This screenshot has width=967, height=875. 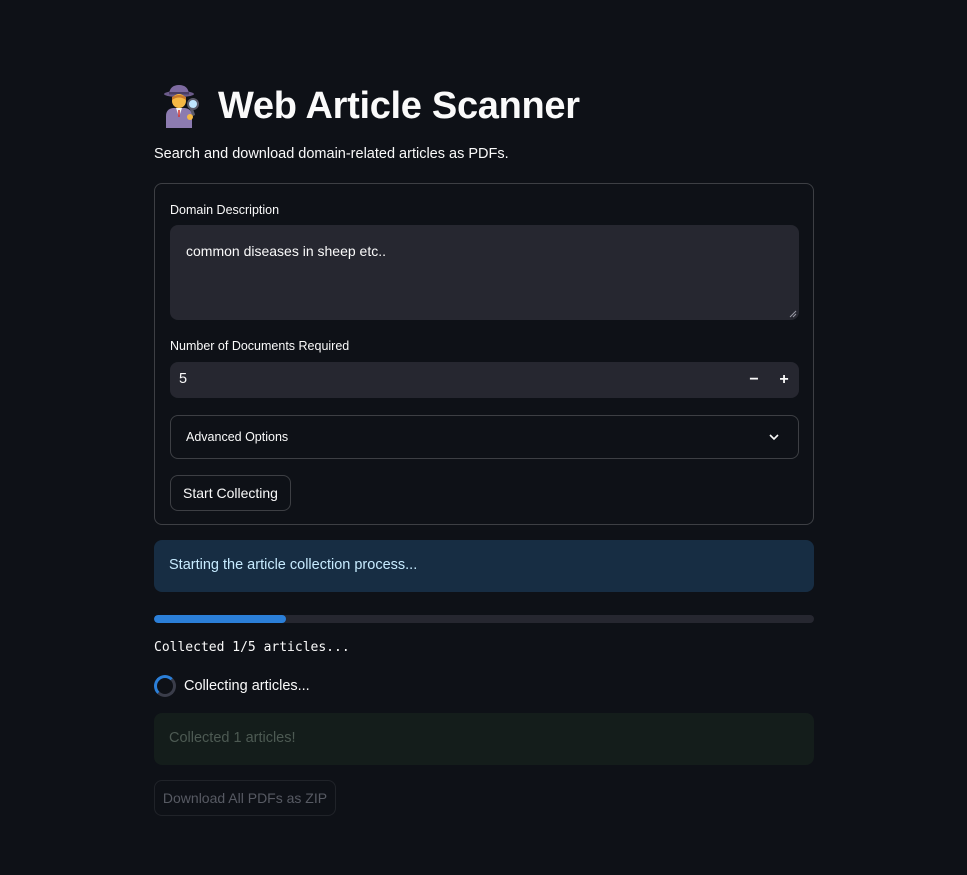 I want to click on start-collecting-button: Start Collecting, so click(x=230, y=493).